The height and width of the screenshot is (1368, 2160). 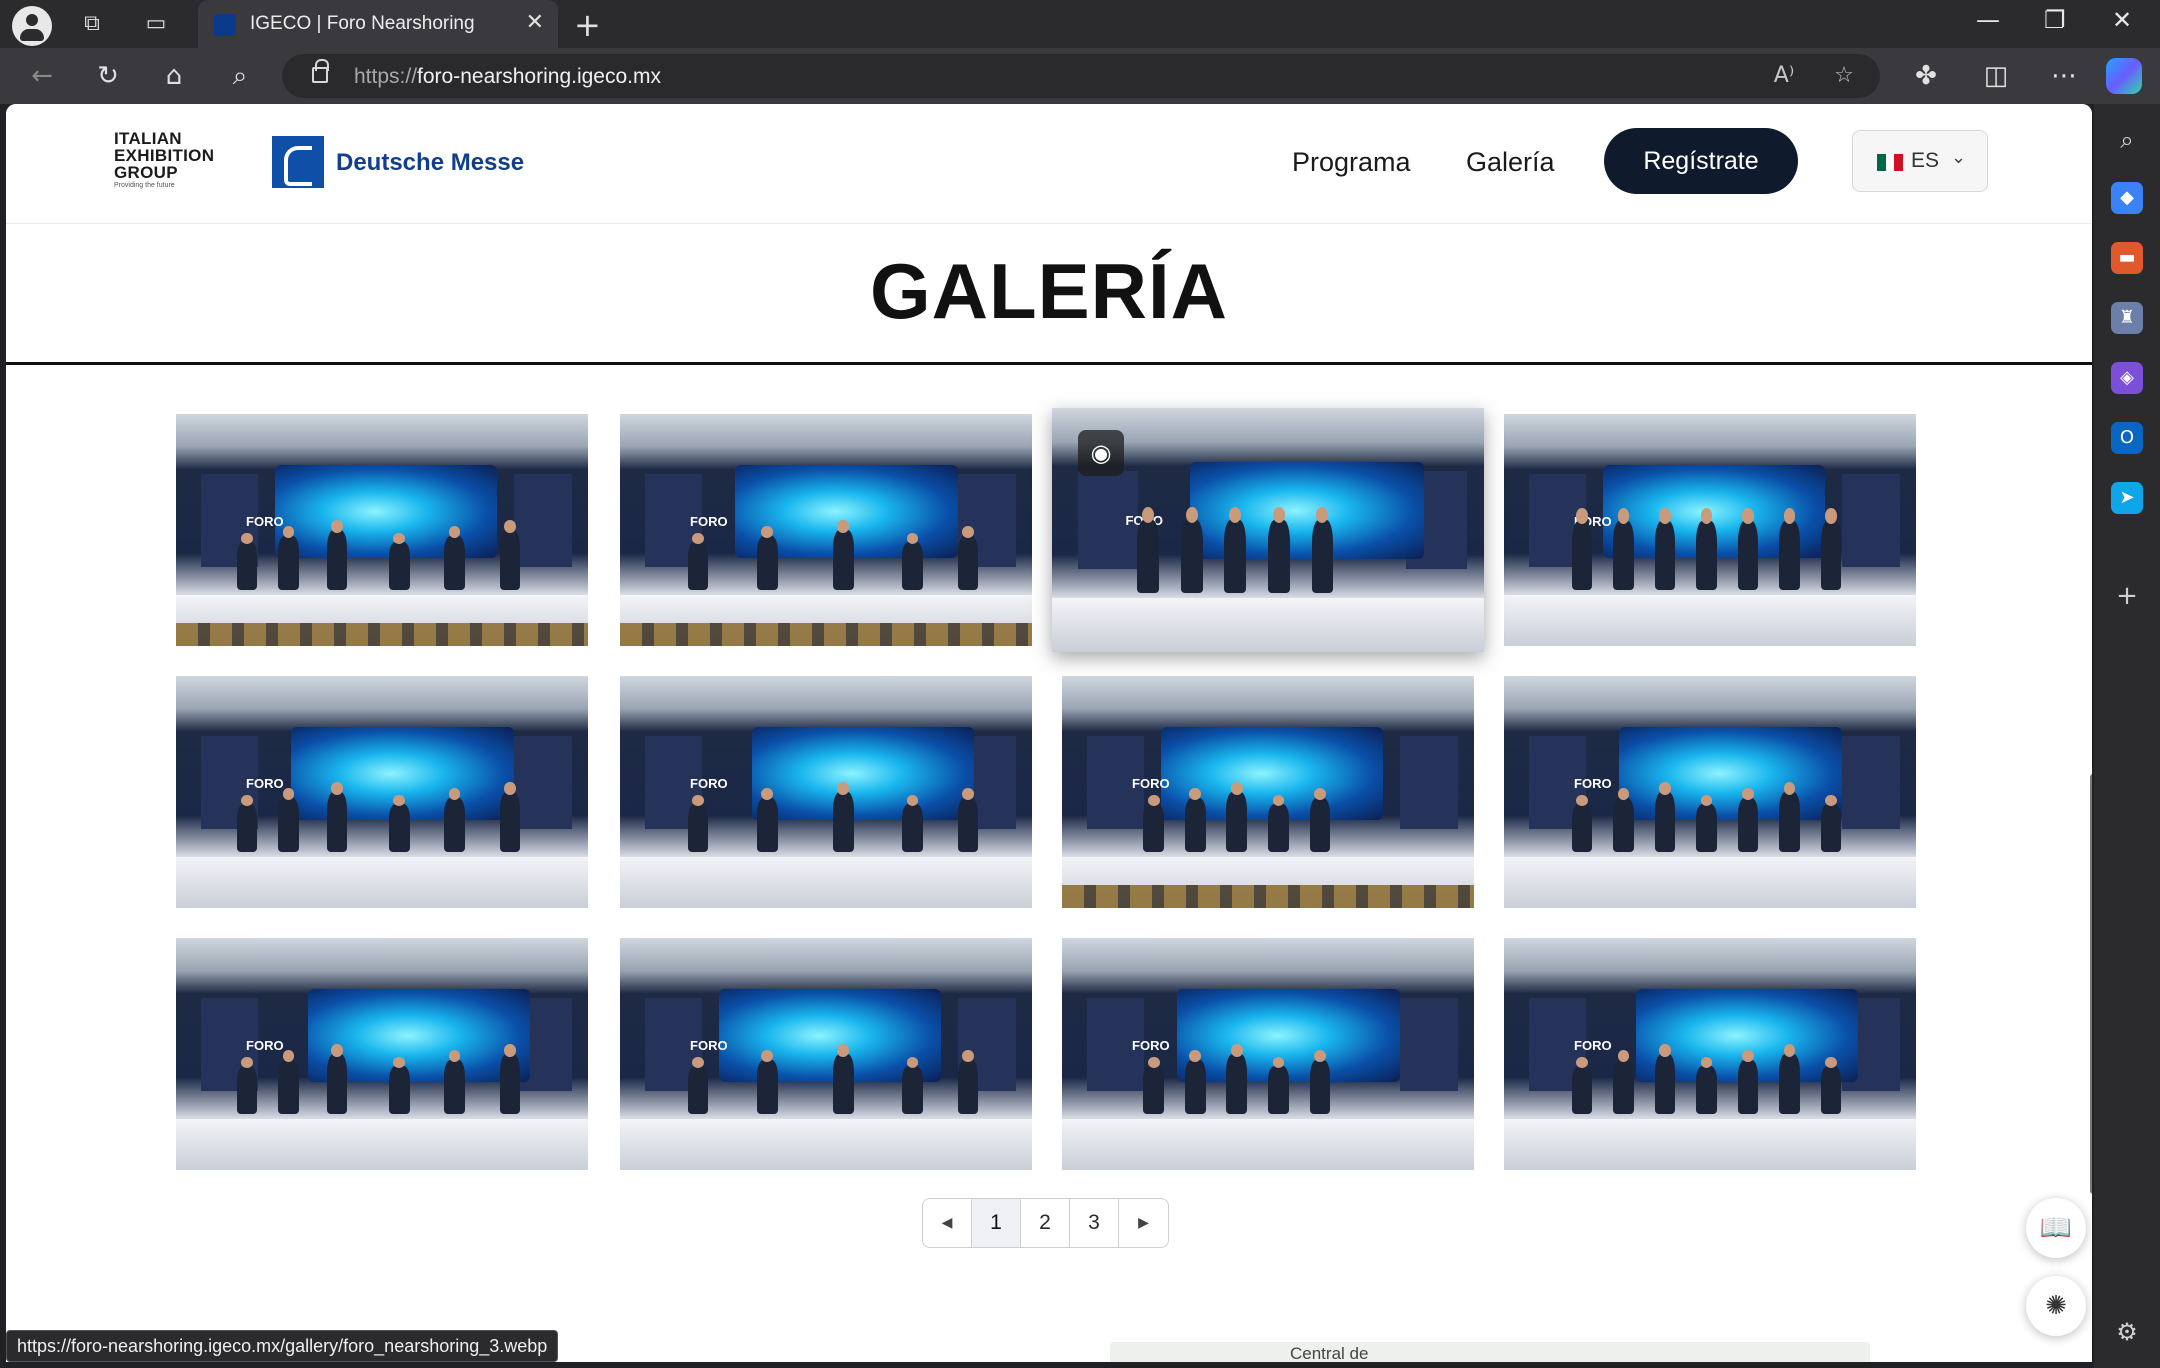 I want to click on gallery-title: GALERÍA, so click(x=1049, y=291).